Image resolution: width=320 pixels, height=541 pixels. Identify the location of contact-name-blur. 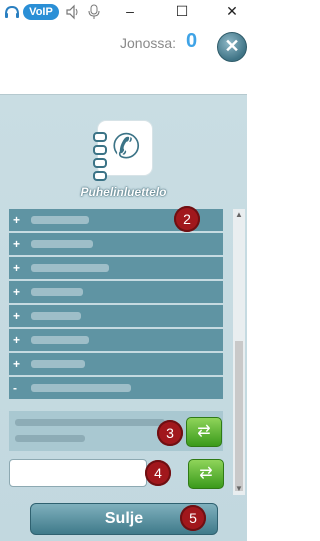
(90, 422).